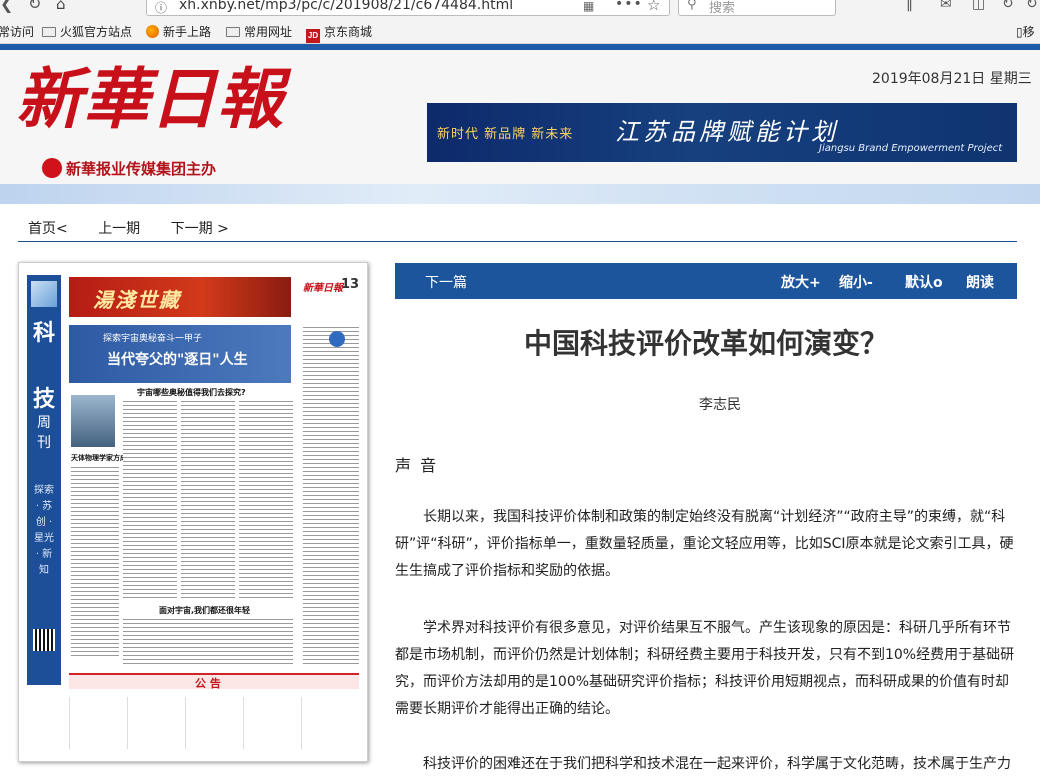 This screenshot has width=1040, height=778. Describe the element at coordinates (706, 281) in the screenshot. I see `article-toolbar: 下一篇 放大+ 缩小- 默认o 朗读` at that location.